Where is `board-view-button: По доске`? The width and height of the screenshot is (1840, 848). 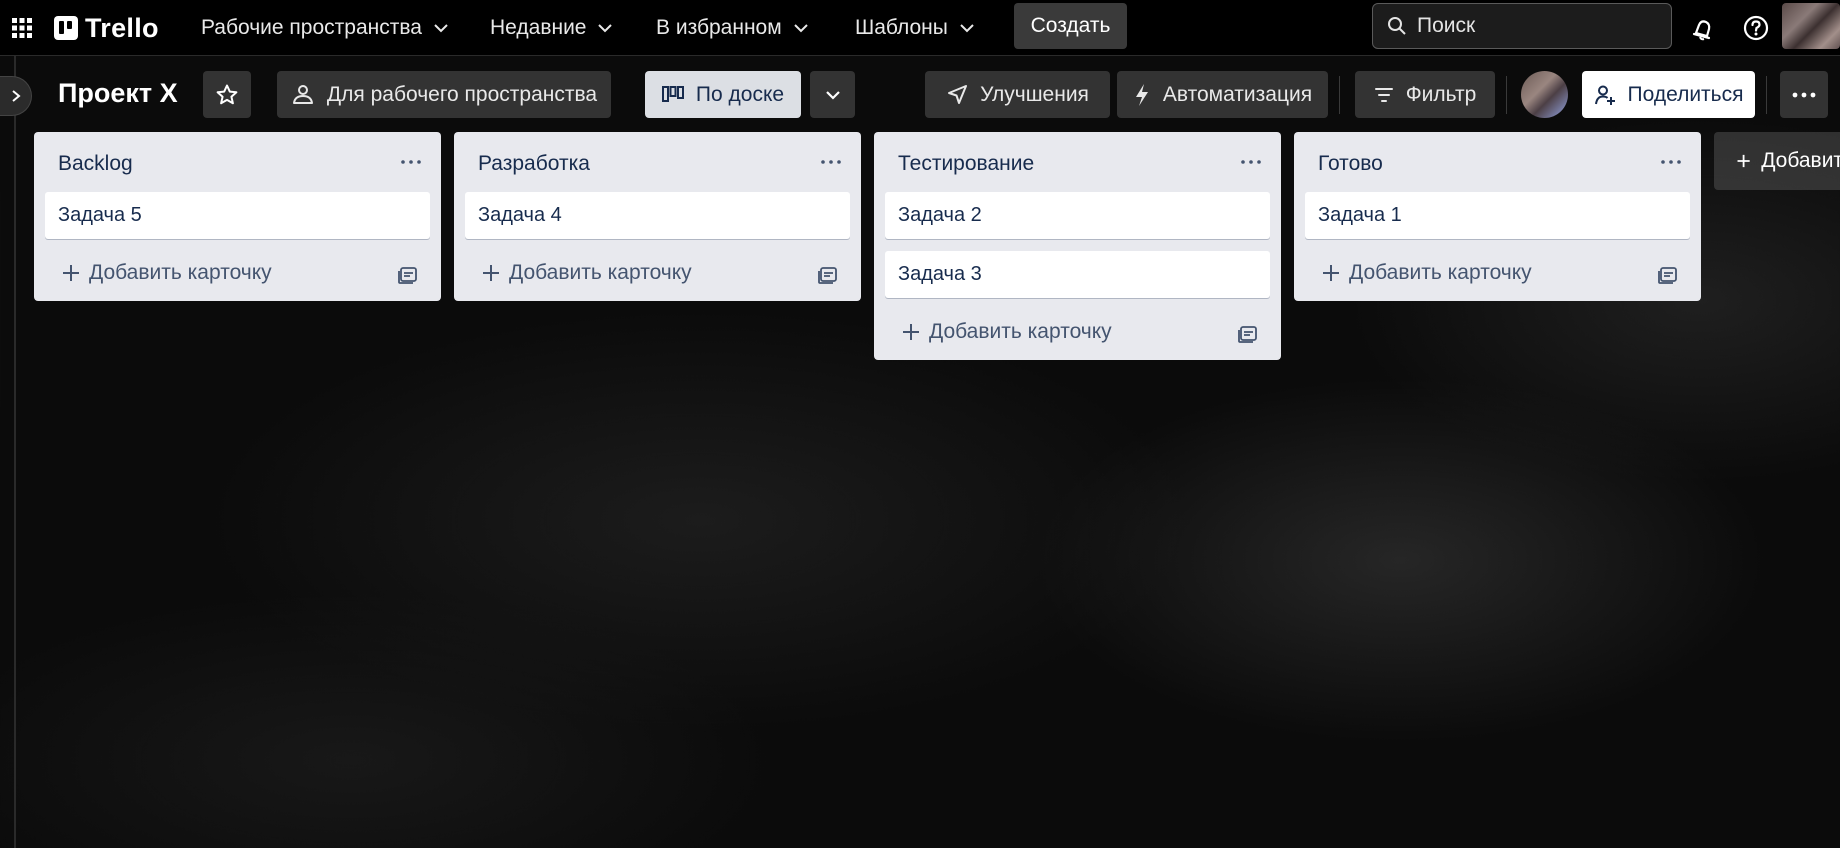
board-view-button: По доске is located at coordinates (723, 94).